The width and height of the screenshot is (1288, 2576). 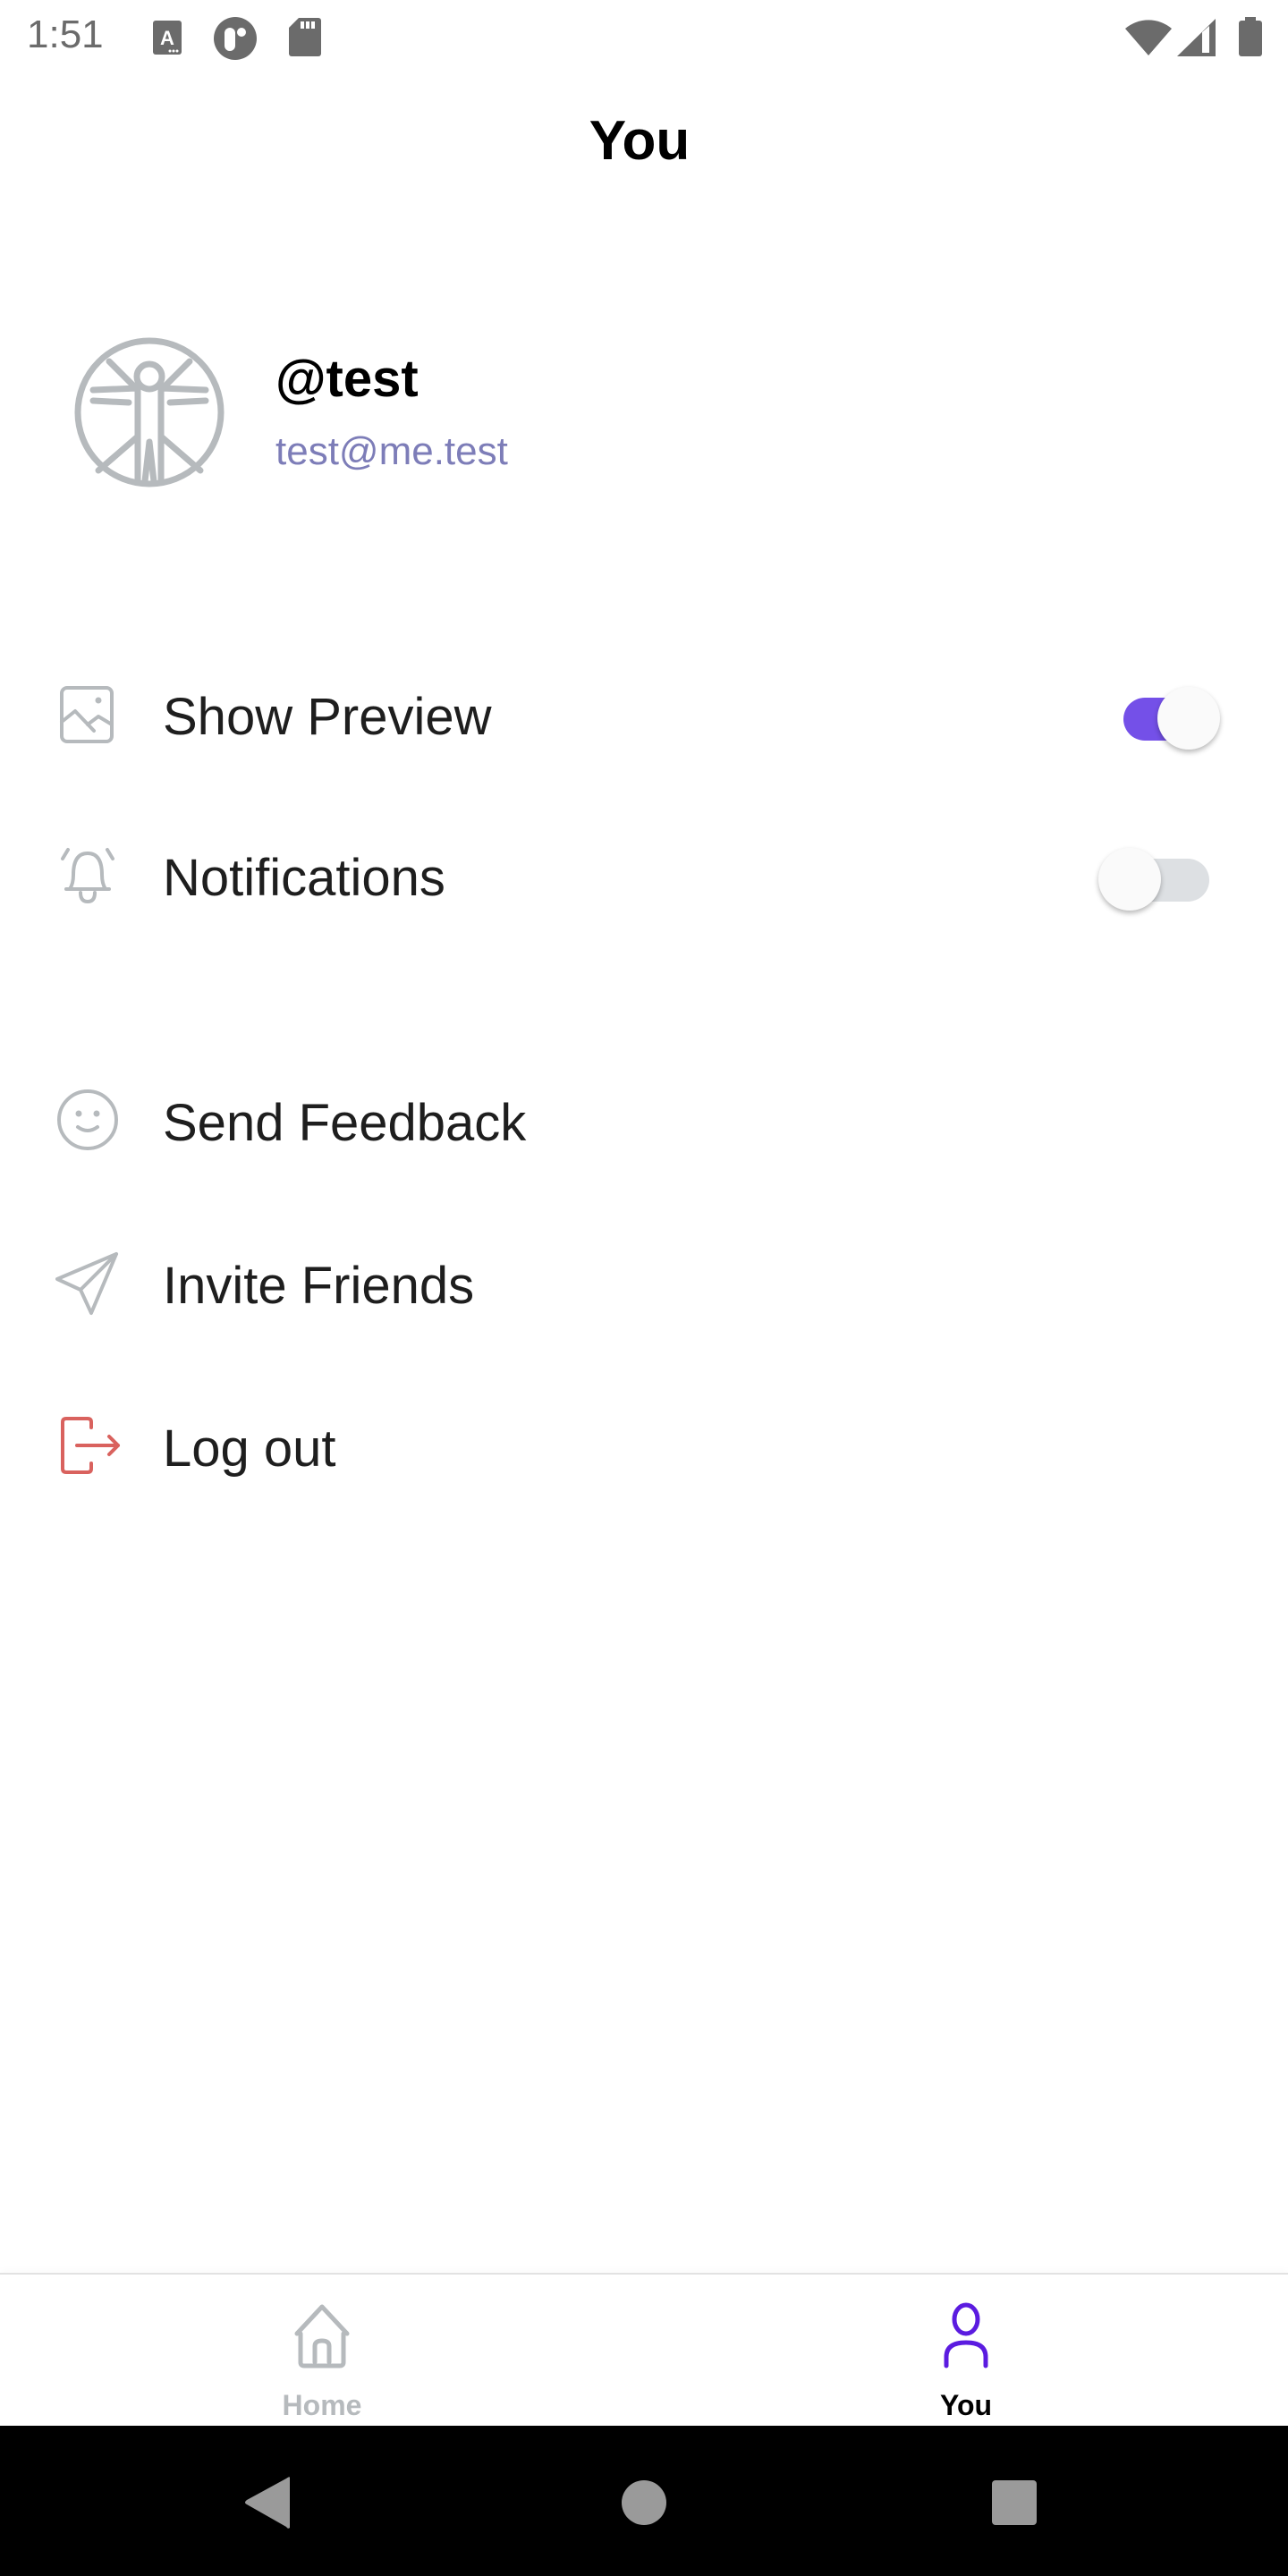 What do you see at coordinates (65, 34) in the screenshot?
I see `status-time: 1:51` at bounding box center [65, 34].